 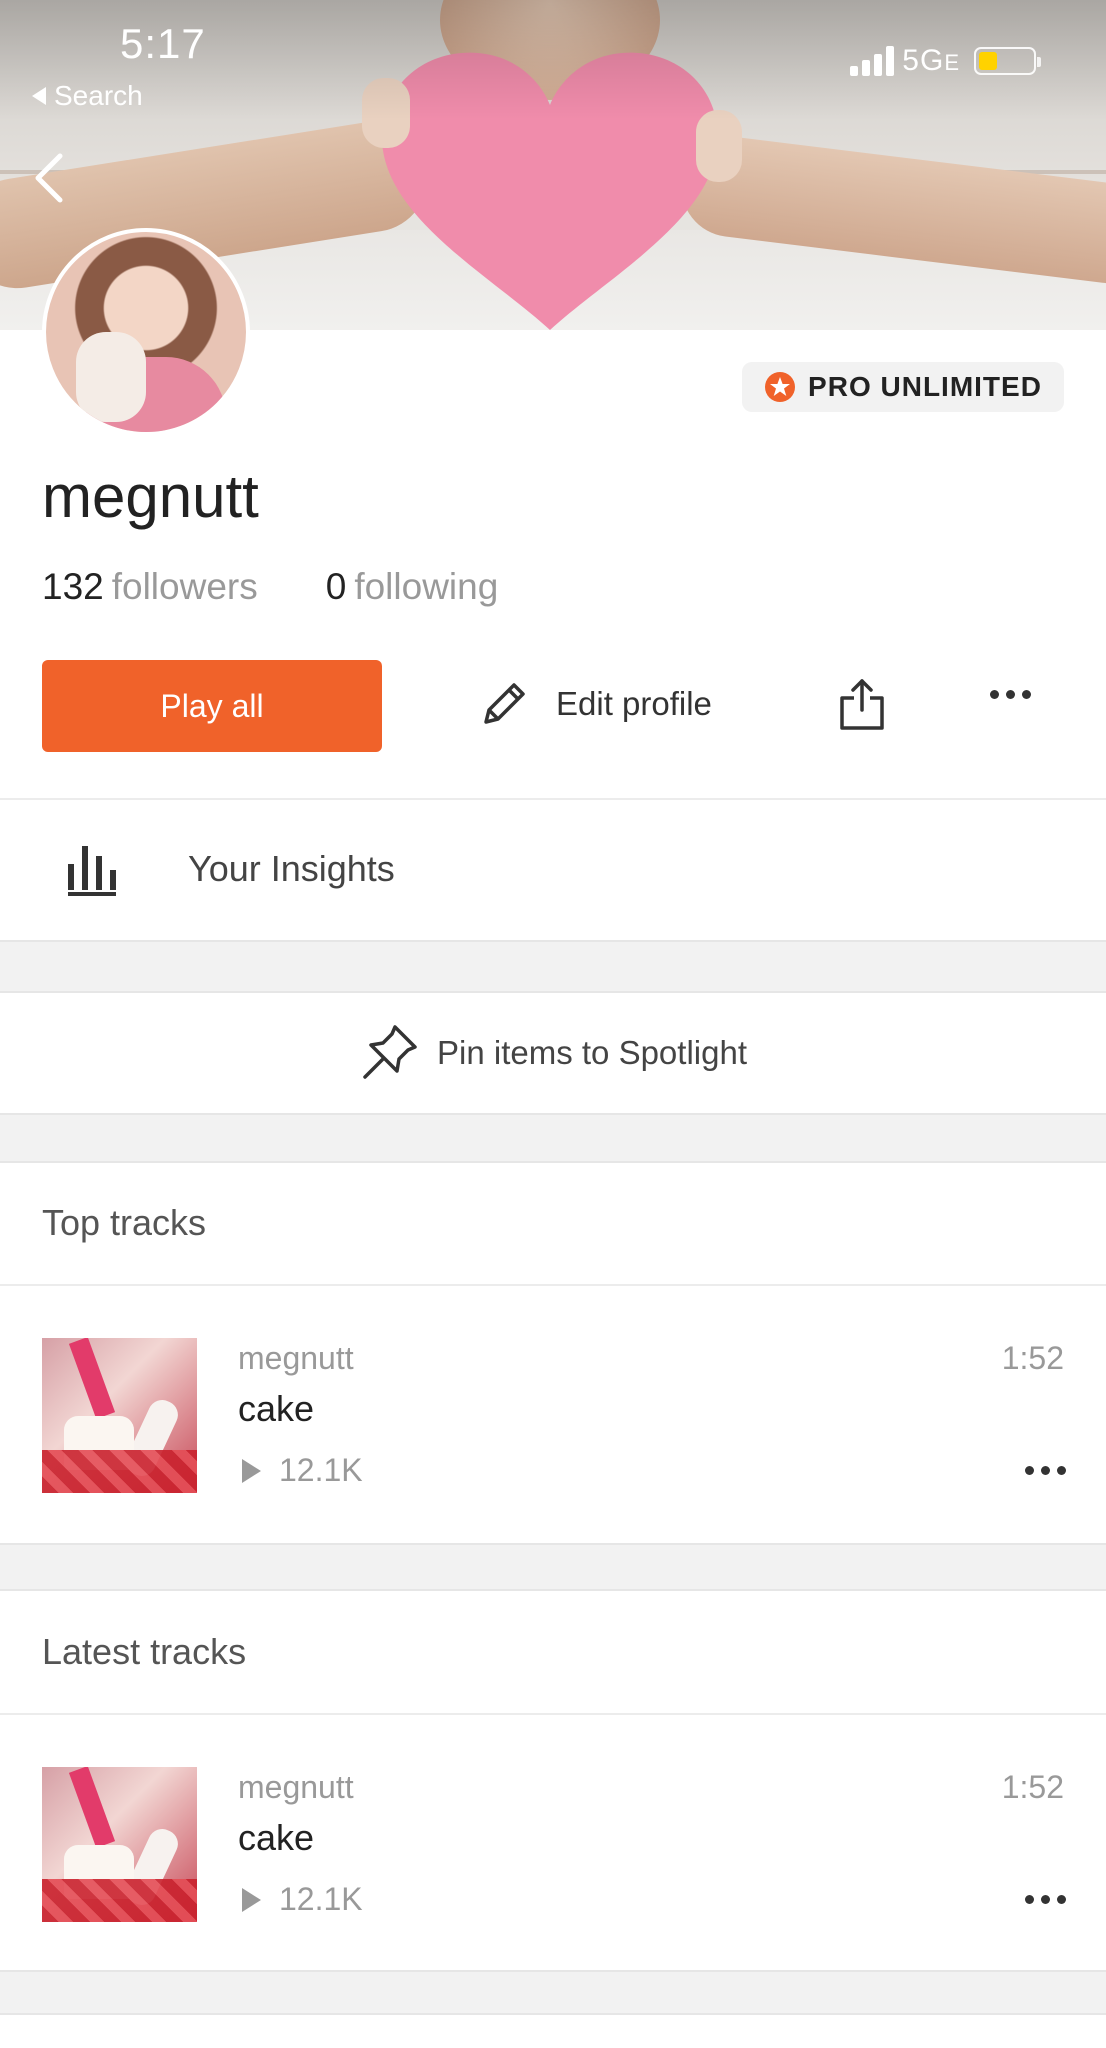 I want to click on pro-unlimited-badge: PRO UNLIMITED, so click(x=903, y=387).